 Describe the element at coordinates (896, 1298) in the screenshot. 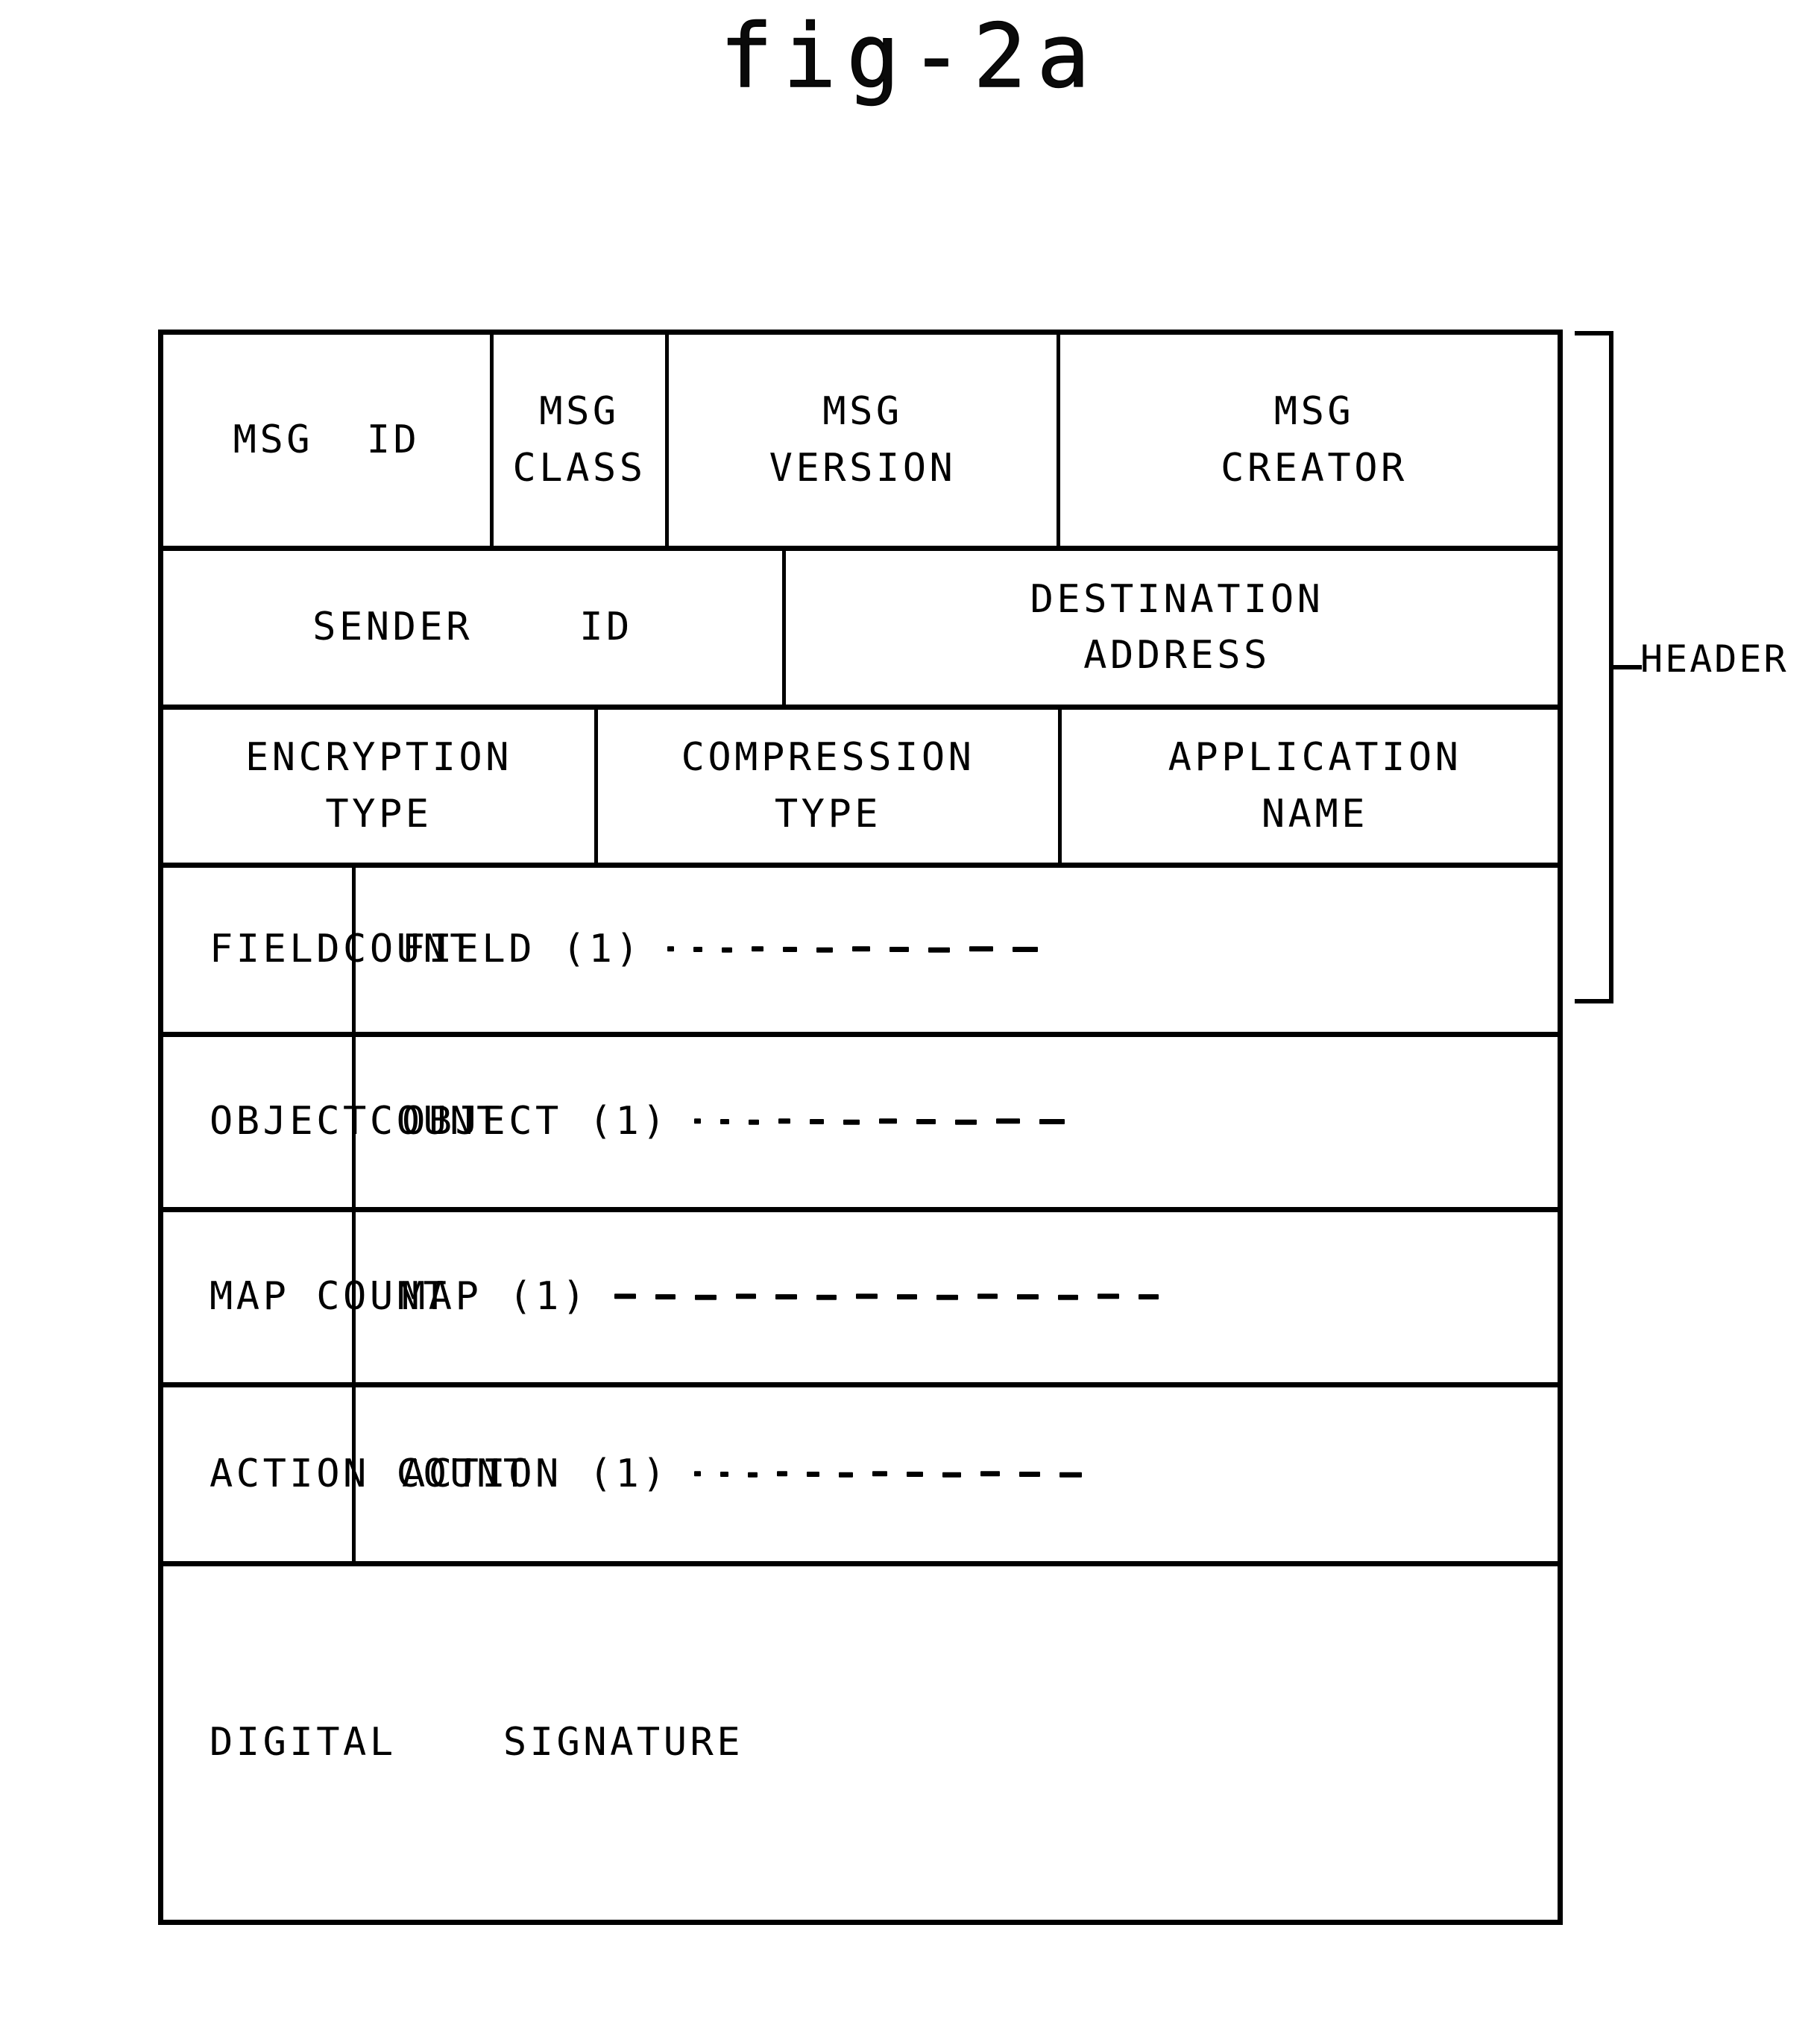

I see `leader-dashes-map` at that location.